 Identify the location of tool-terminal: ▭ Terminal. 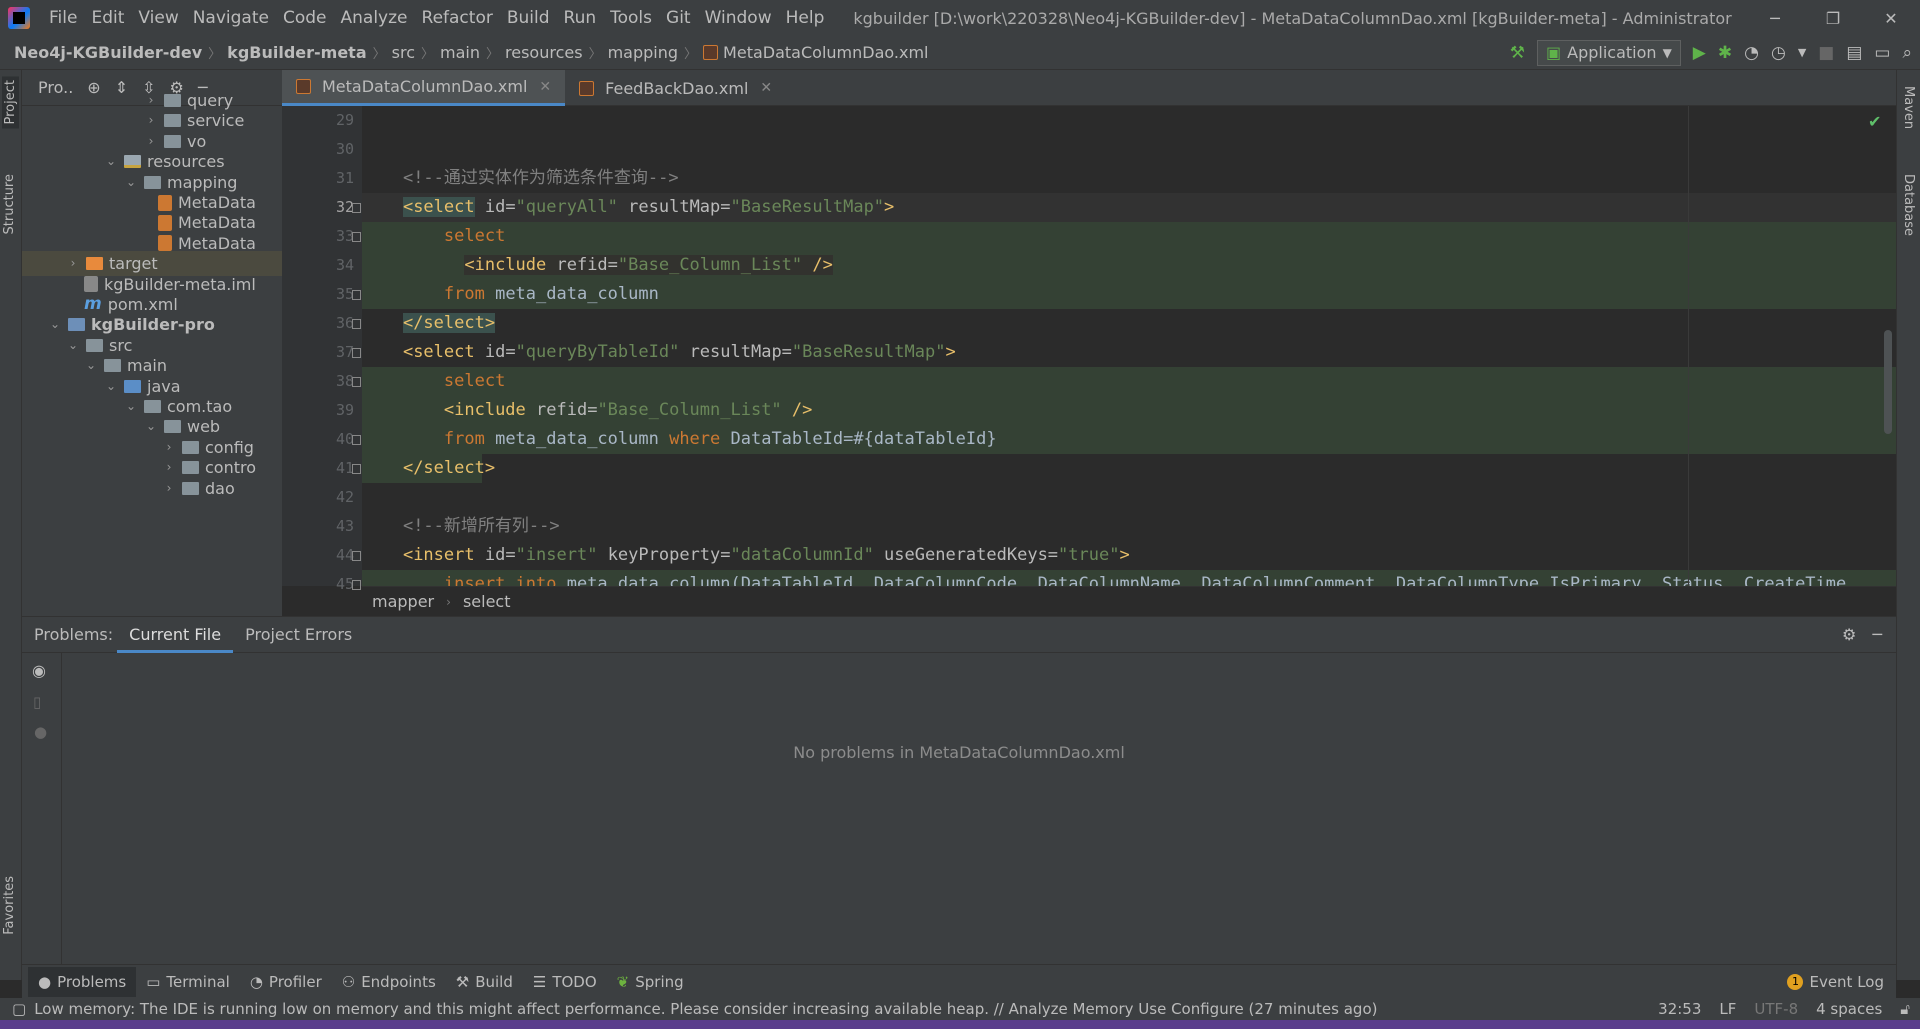
(188, 982).